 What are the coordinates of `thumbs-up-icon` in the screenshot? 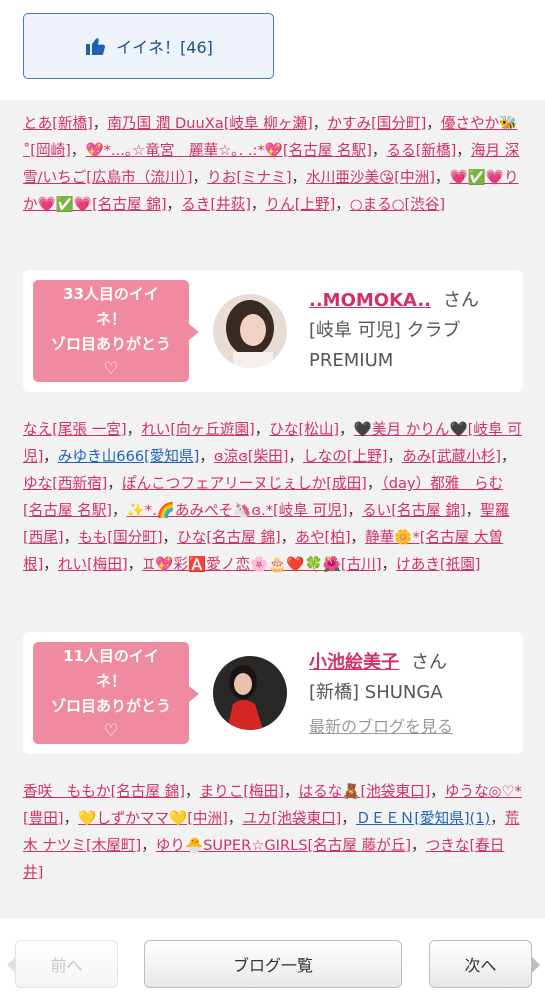 It's located at (96, 46).